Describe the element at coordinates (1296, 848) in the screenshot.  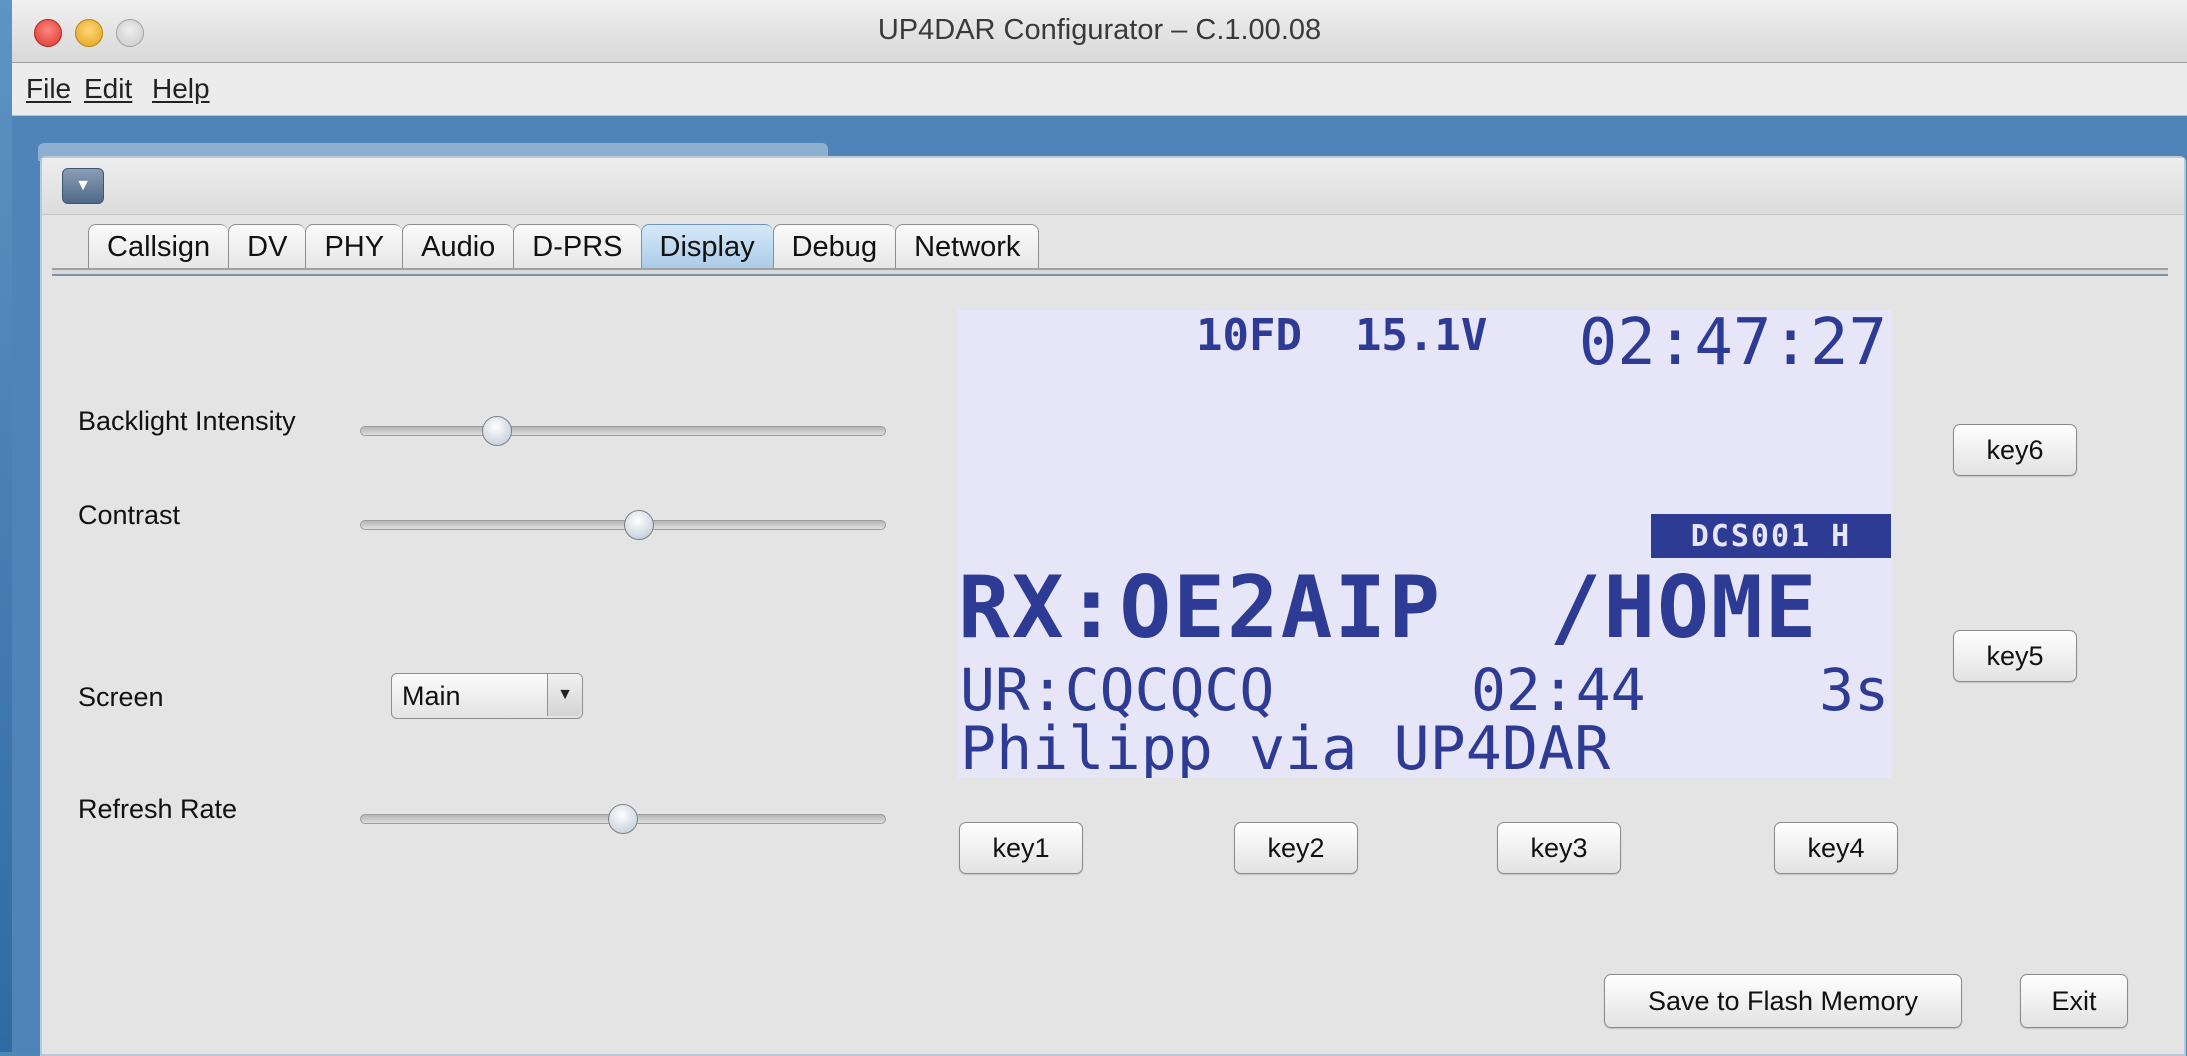
I see `key2-button: key2` at that location.